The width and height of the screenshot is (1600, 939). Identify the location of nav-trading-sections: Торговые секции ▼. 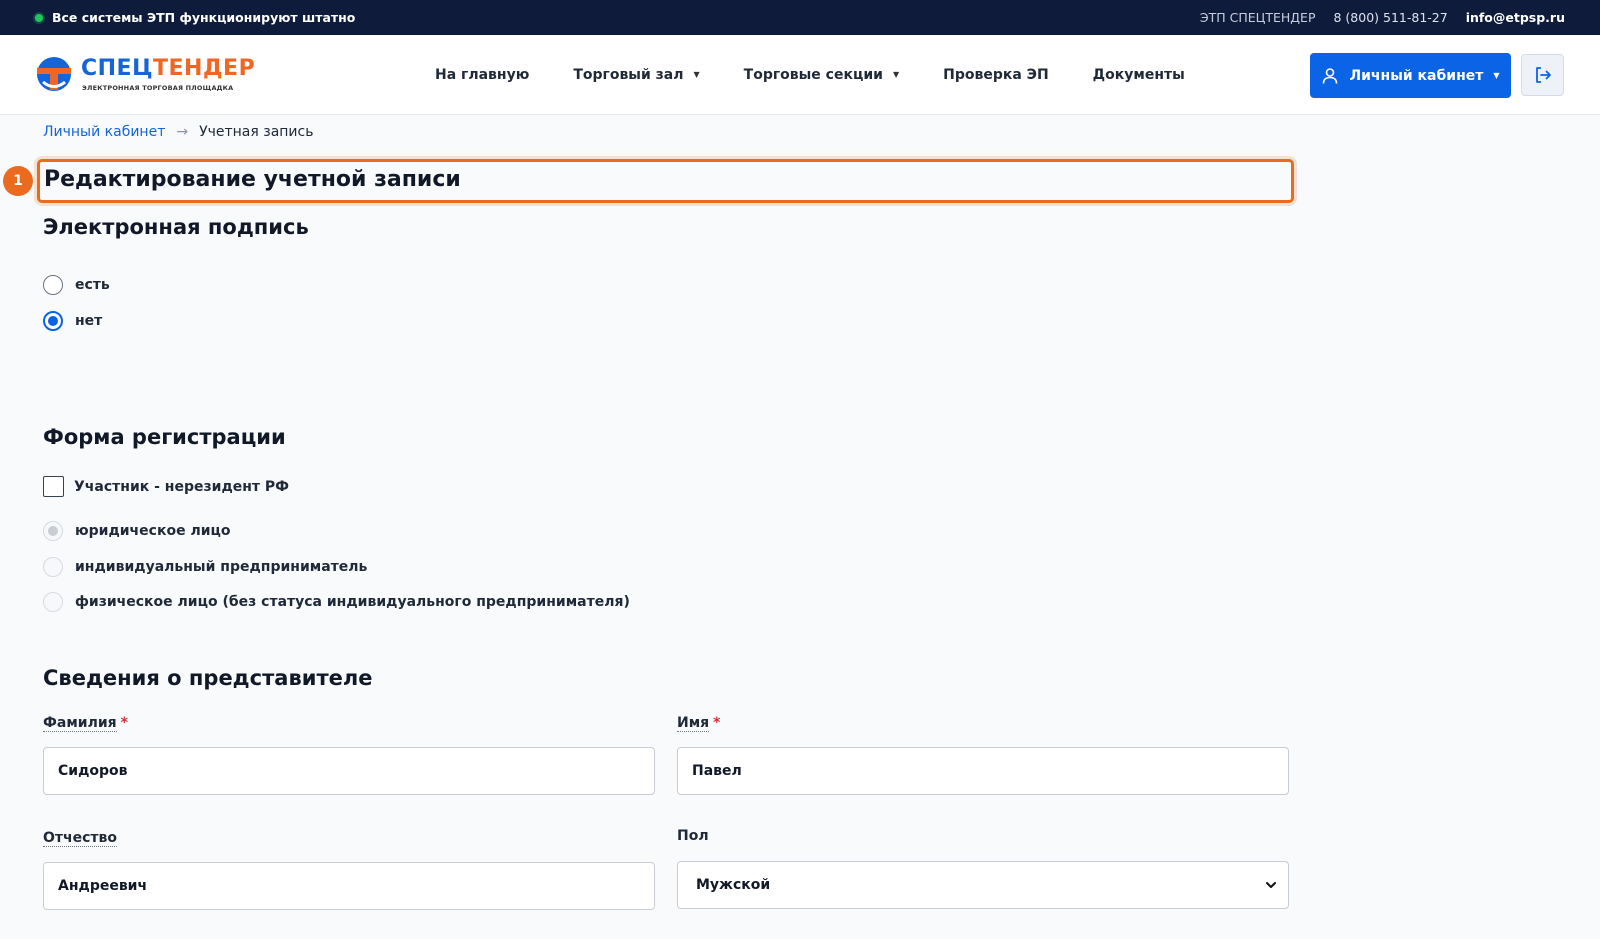
(821, 75).